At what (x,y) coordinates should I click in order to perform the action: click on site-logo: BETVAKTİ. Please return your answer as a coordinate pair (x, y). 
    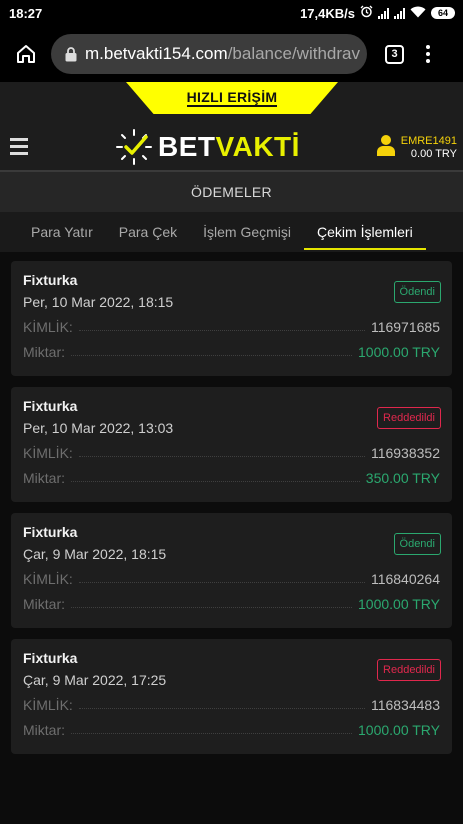
    Looking at the image, I should click on (207, 147).